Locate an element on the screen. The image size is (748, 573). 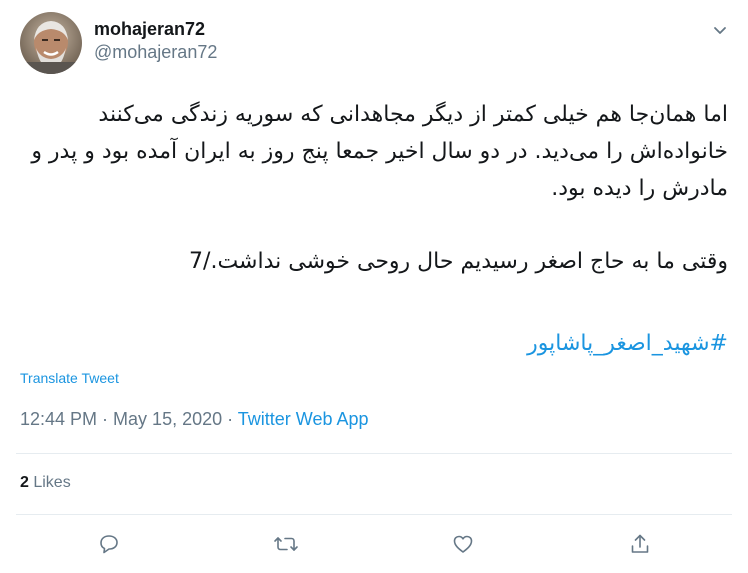
chevron-down-icon is located at coordinates (720, 30).